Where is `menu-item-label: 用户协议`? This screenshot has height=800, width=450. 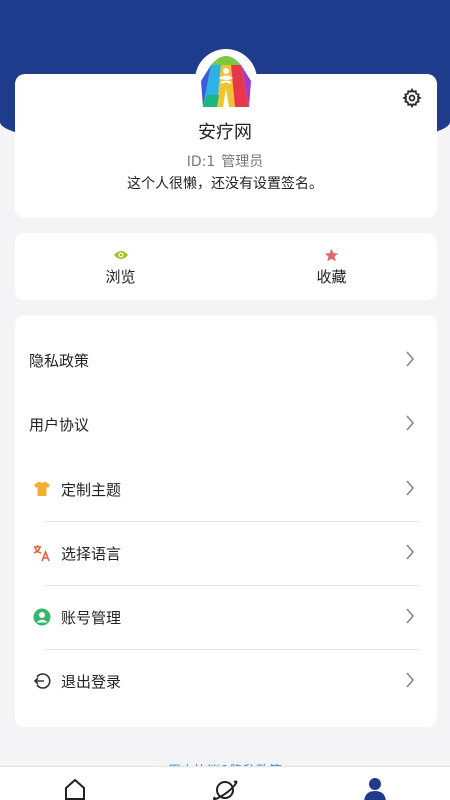
menu-item-label: 用户协议 is located at coordinates (59, 424).